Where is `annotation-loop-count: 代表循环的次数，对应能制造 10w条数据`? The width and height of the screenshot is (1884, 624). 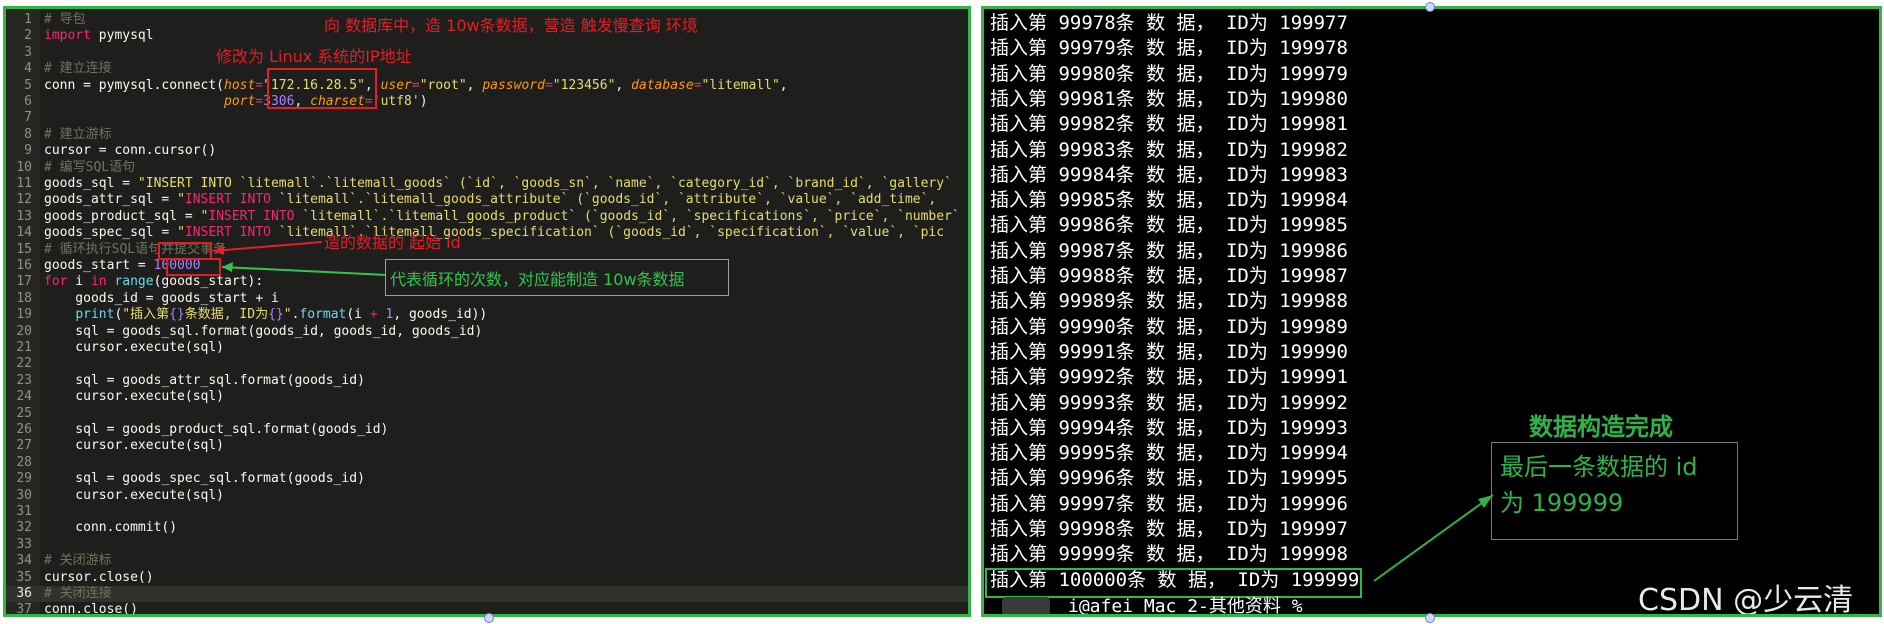 annotation-loop-count: 代表循环的次数，对应能制造 10w条数据 is located at coordinates (557, 277).